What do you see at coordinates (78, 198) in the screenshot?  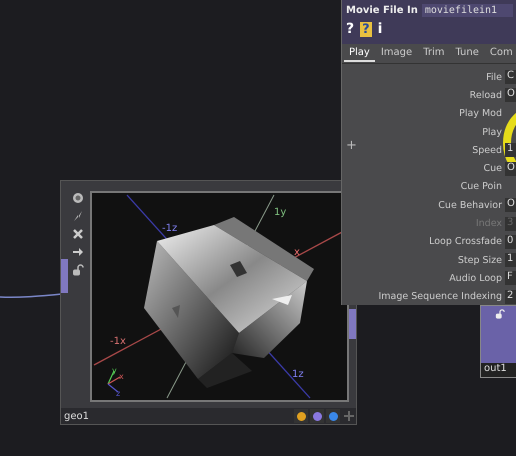 I see `target-icon` at bounding box center [78, 198].